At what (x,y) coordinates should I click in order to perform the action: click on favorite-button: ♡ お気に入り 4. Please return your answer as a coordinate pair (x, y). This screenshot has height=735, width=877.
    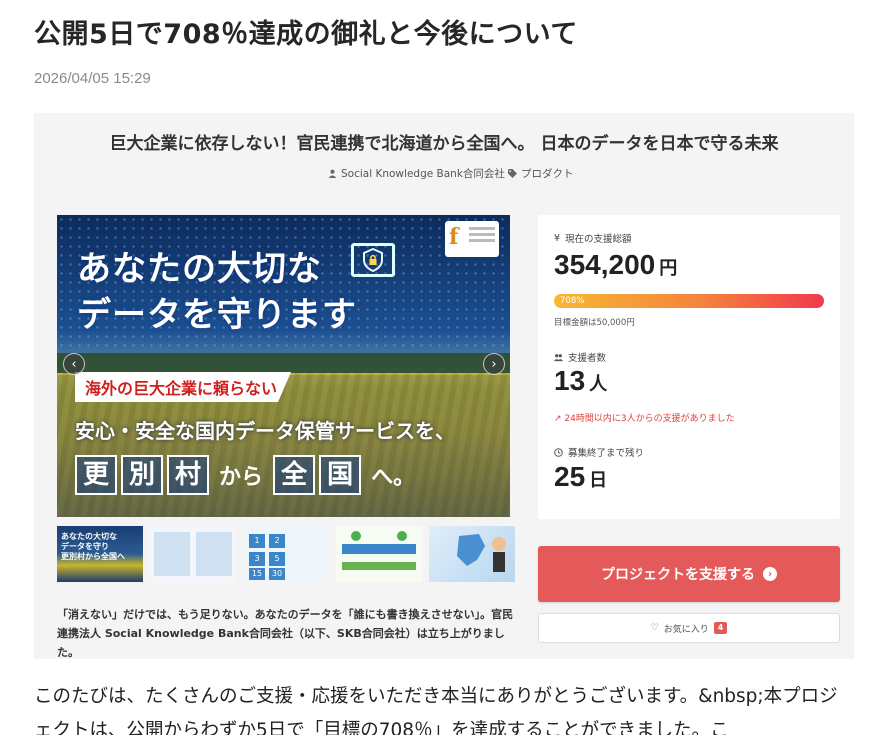
    Looking at the image, I should click on (689, 628).